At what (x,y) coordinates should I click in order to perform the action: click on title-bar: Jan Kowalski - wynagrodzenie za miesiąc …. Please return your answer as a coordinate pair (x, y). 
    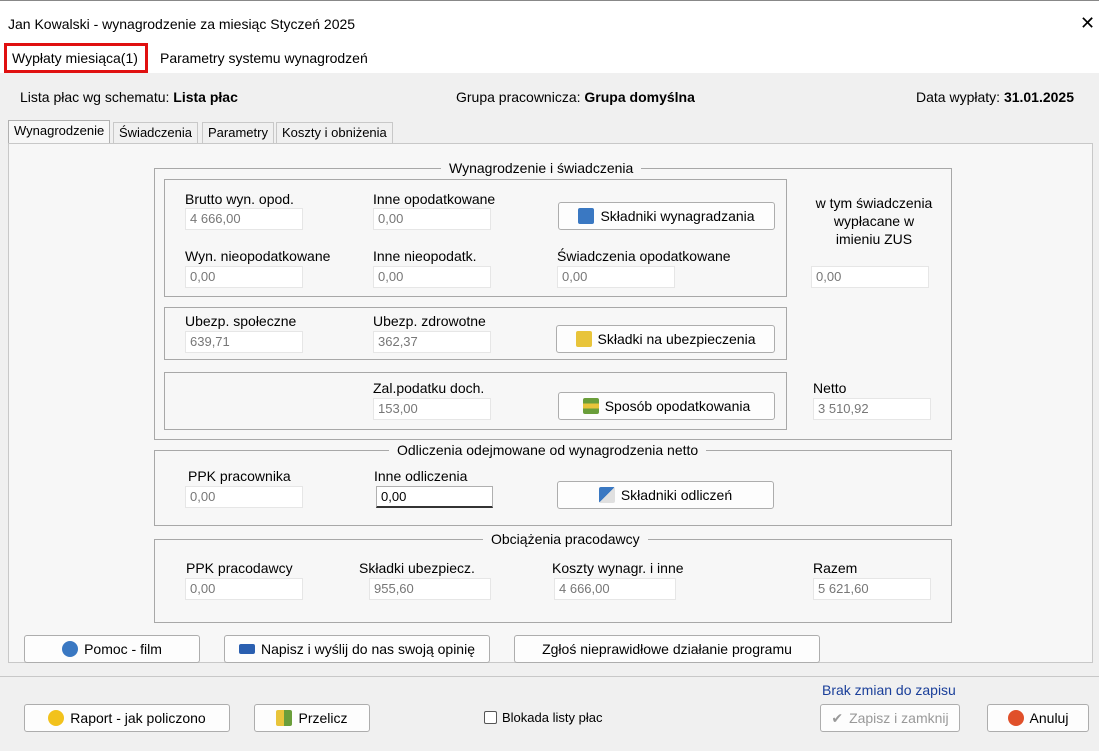
    Looking at the image, I should click on (549, 22).